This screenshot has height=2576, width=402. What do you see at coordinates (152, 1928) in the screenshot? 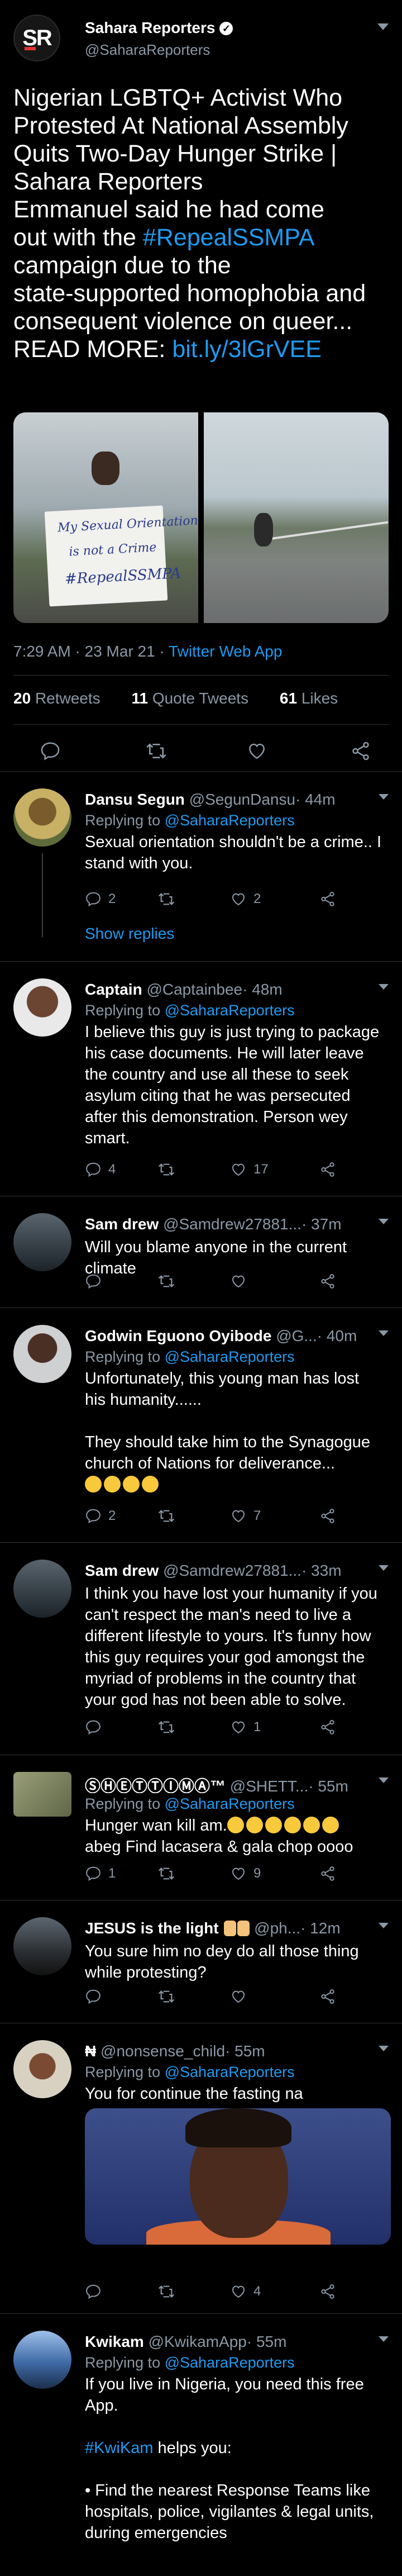
I see `reply-author-name: JESUS is the light` at bounding box center [152, 1928].